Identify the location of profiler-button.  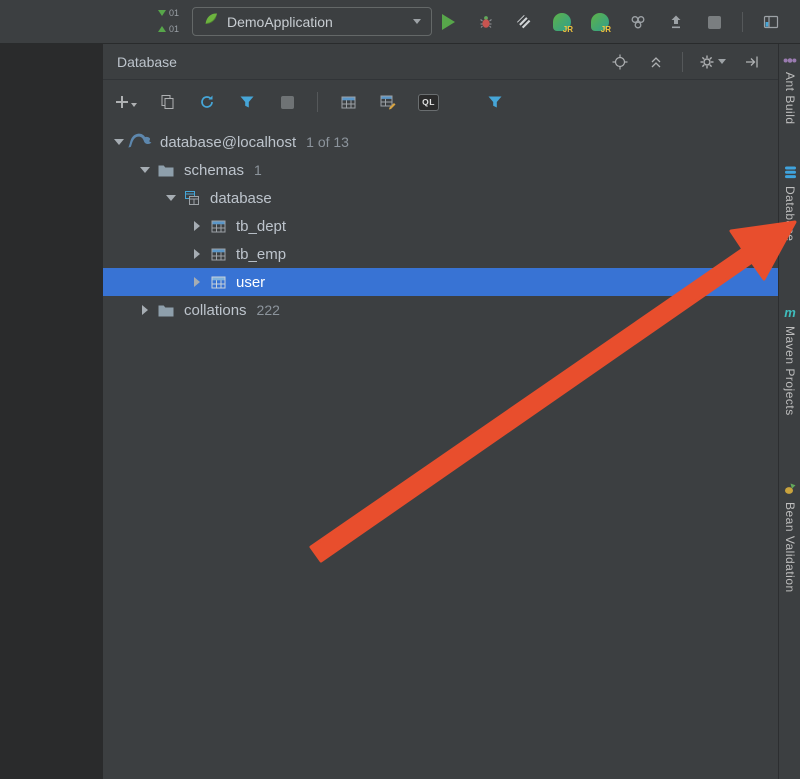
(638, 22).